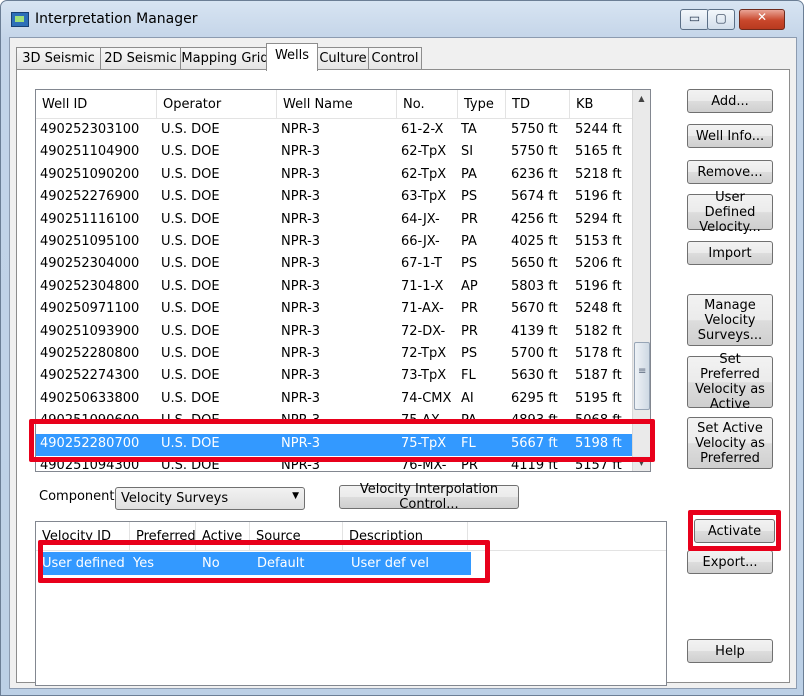  I want to click on title-bar: Interpretation Manager ▭ ▢ ✕, so click(402, 19).